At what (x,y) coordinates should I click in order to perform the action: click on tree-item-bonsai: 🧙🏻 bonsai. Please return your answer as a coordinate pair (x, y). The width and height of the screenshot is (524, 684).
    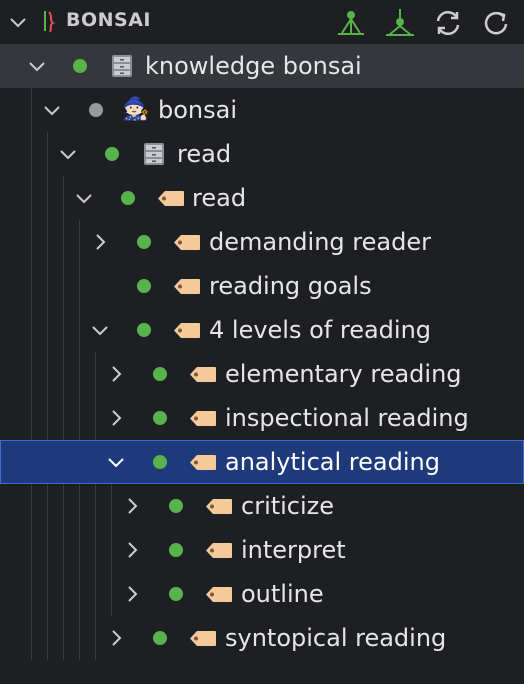
    Looking at the image, I should click on (262, 110).